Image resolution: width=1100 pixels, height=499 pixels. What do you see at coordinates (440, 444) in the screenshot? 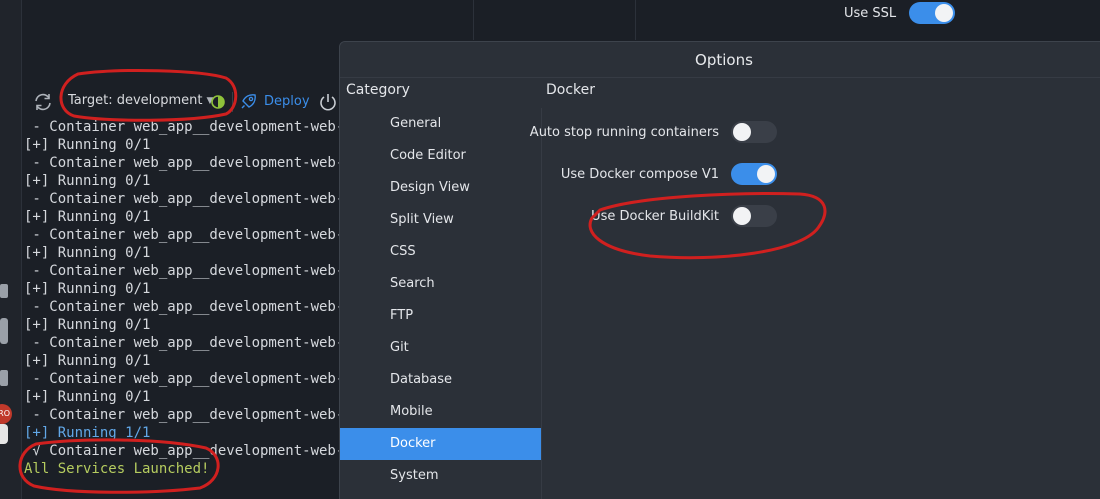
I see `category-item-docker: Docker` at bounding box center [440, 444].